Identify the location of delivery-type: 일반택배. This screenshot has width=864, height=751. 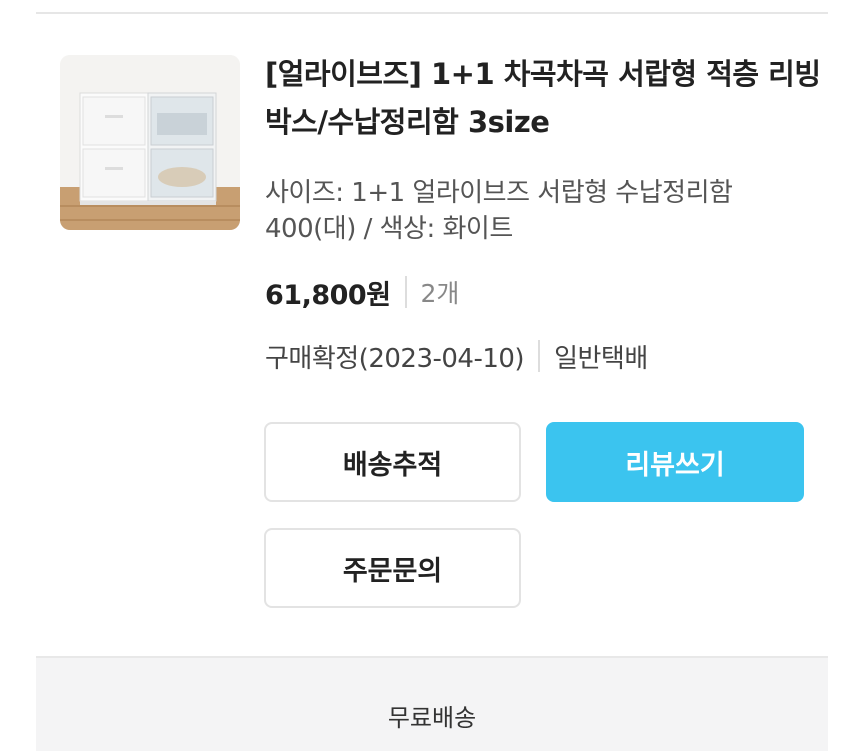
(601, 358).